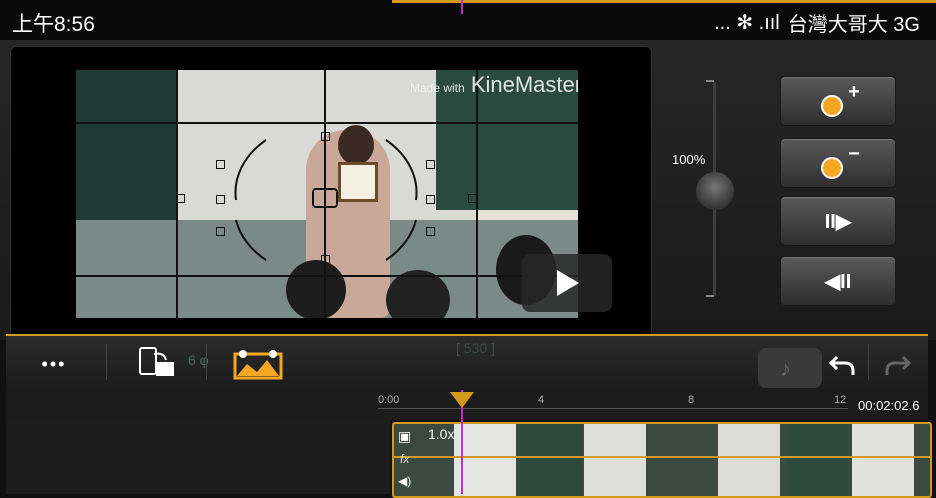  I want to click on play-icon, so click(568, 283).